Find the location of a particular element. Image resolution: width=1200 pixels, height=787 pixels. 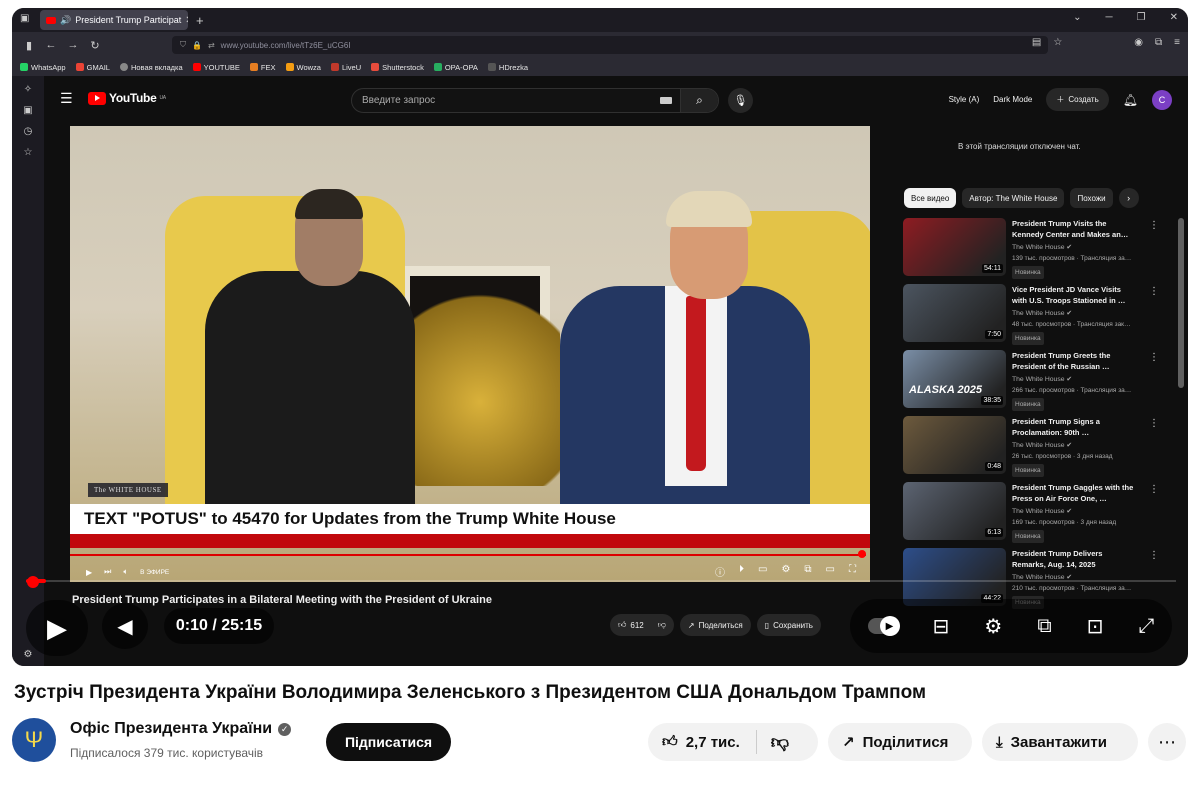

ai-chat-icon: ✧ is located at coordinates (28, 89).